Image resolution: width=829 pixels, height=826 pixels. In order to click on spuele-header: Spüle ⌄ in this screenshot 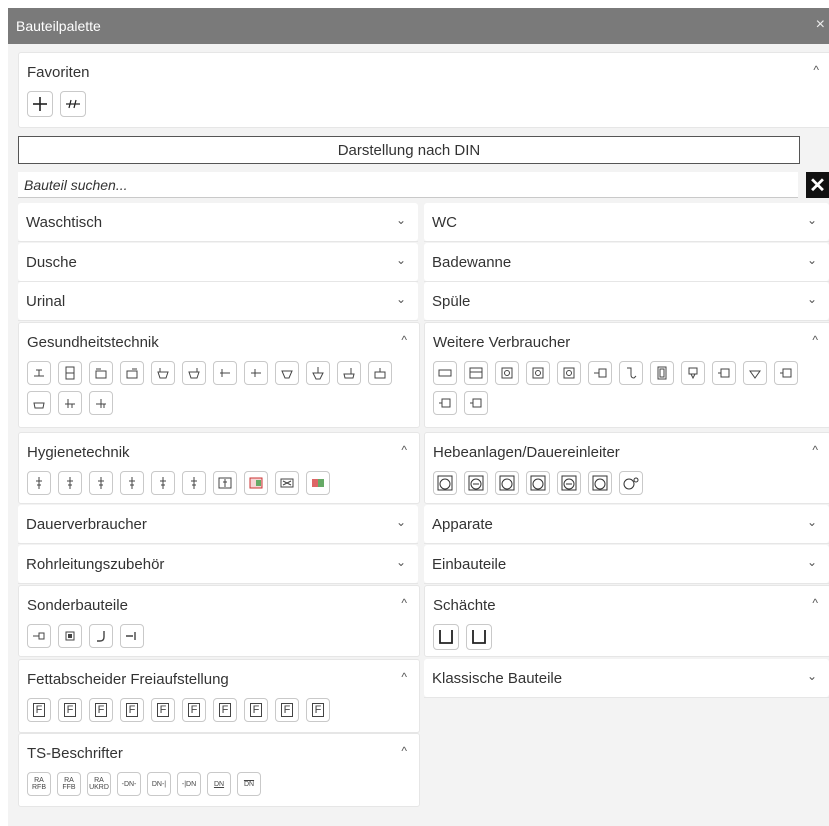, I will do `click(626, 301)`.